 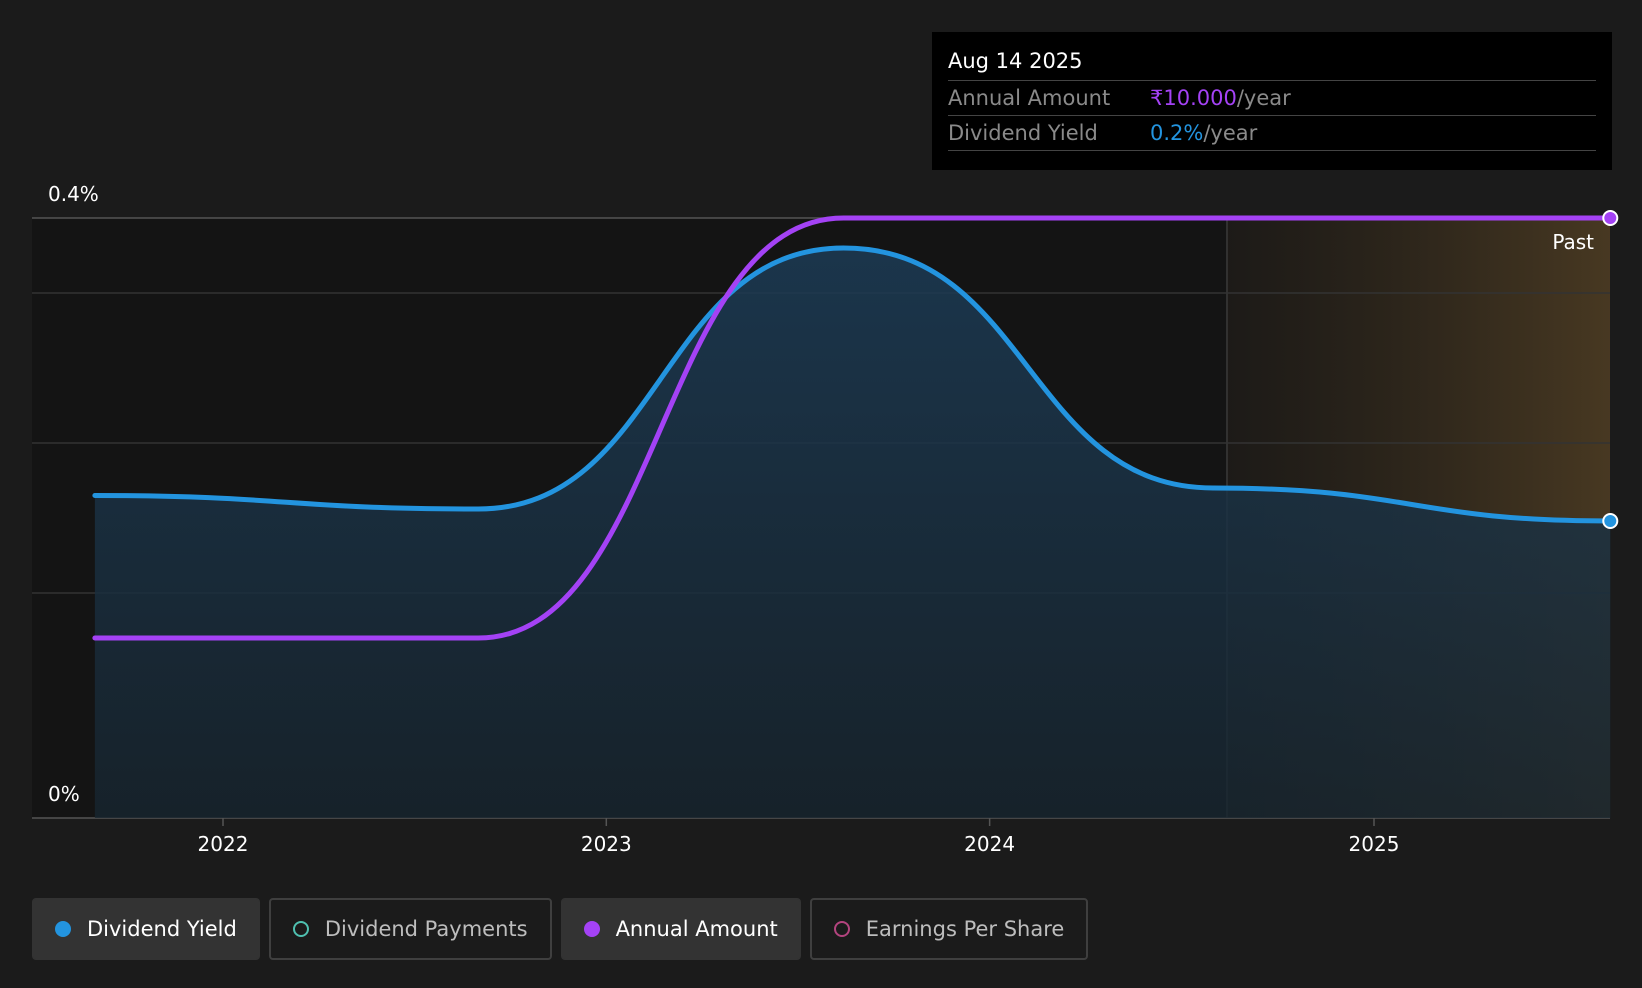 What do you see at coordinates (696, 929) in the screenshot?
I see `legend-label: Annual Amount` at bounding box center [696, 929].